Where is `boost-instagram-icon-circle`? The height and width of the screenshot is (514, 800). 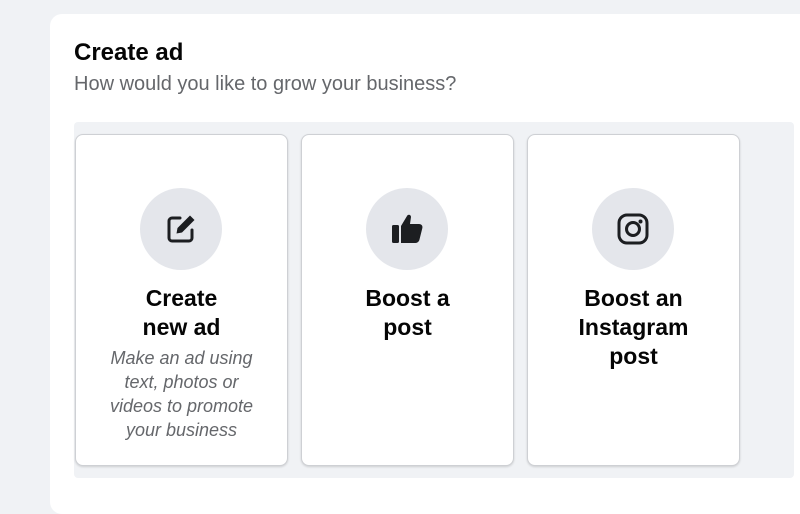 boost-instagram-icon-circle is located at coordinates (633, 229).